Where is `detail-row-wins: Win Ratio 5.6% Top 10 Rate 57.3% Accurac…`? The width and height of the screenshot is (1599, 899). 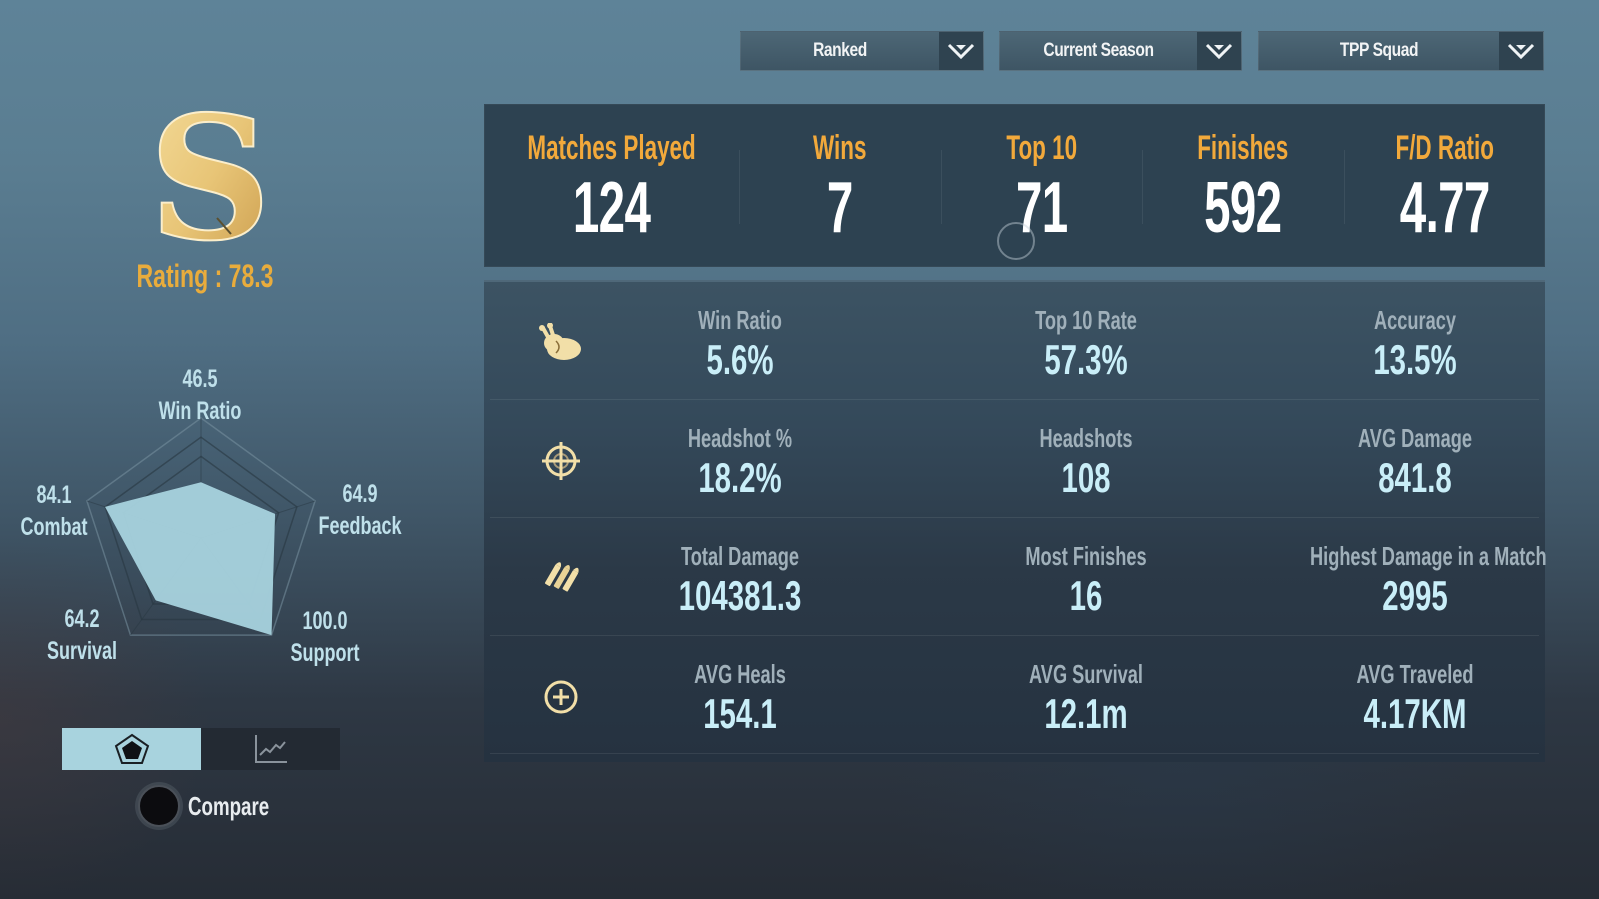 detail-row-wins: Win Ratio 5.6% Top 10 Rate 57.3% Accurac… is located at coordinates (1014, 341).